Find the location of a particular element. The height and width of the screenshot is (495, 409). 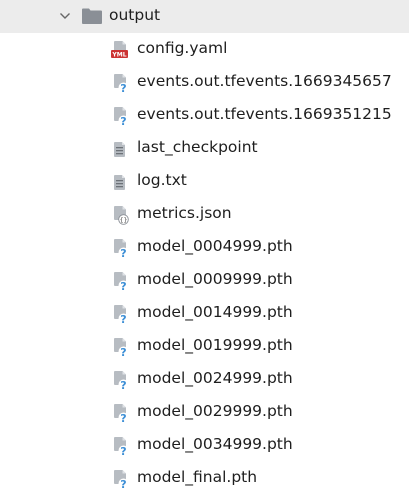

tree-file-item: ? model_0009999.pth is located at coordinates (204, 280).